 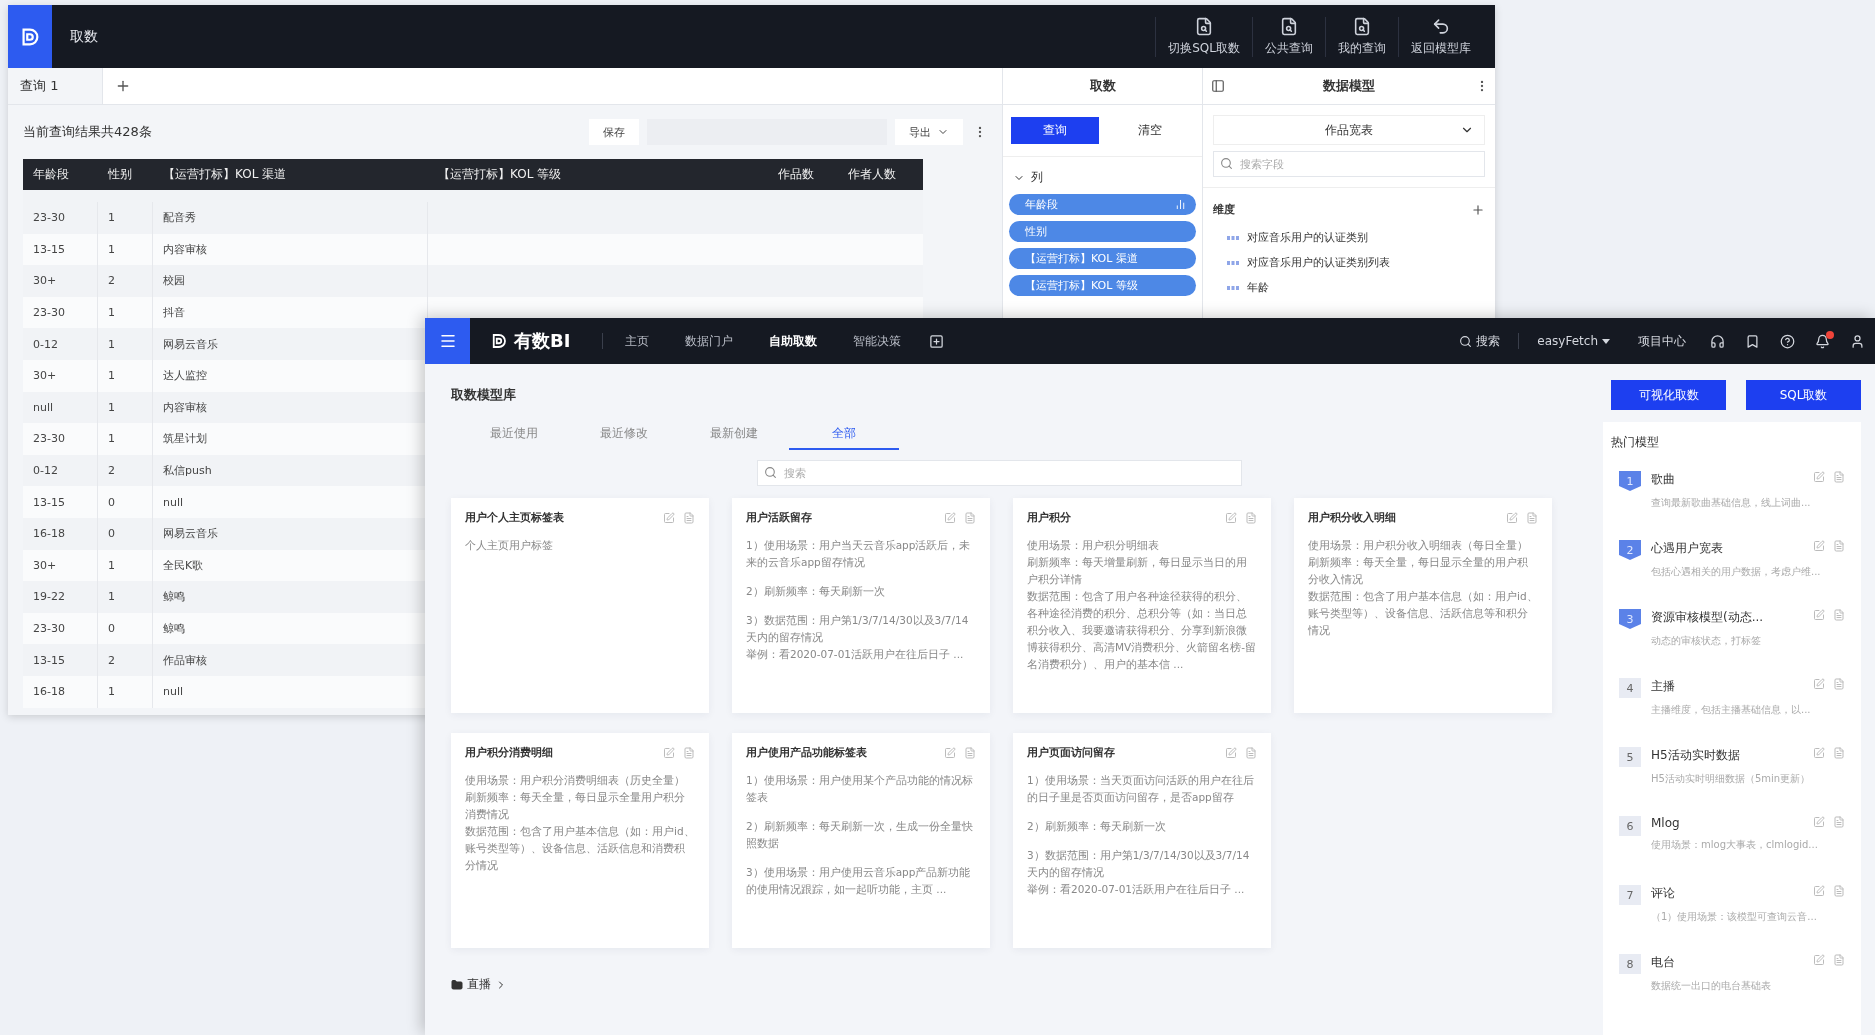 What do you see at coordinates (1102, 175) in the screenshot?
I see `section-toggle: 列` at bounding box center [1102, 175].